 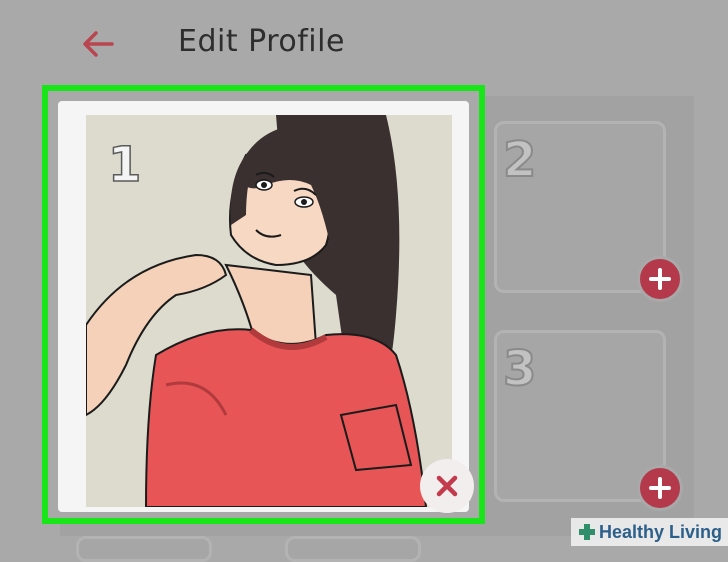 I want to click on remove-photo-button, so click(x=447, y=486).